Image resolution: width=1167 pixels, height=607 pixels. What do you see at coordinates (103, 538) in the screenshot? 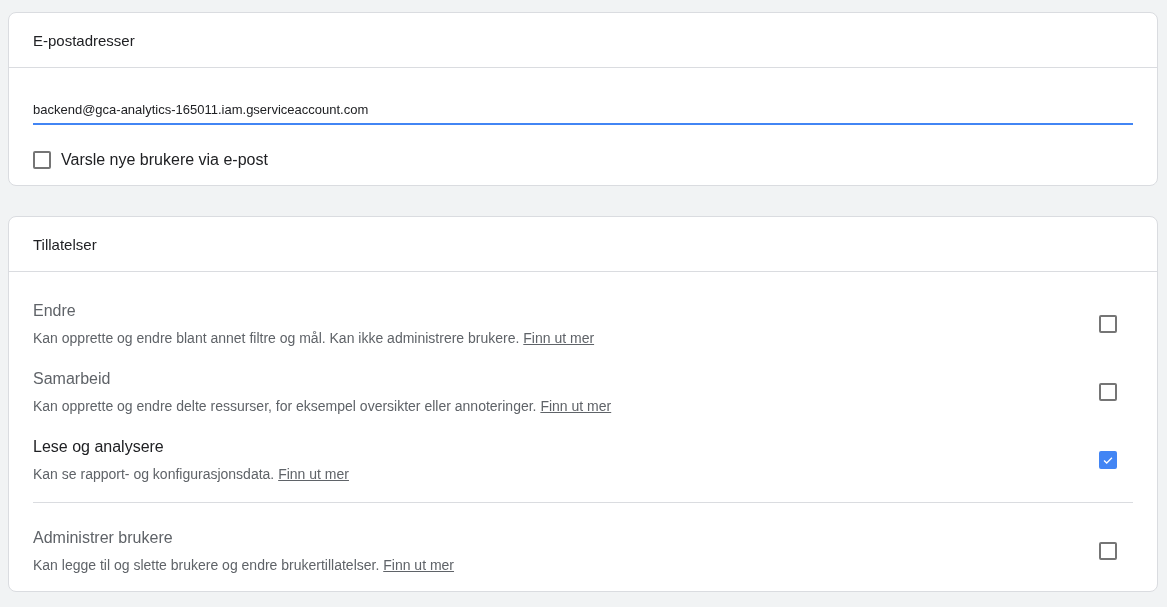
I see `permission-title: Administrer brukere` at bounding box center [103, 538].